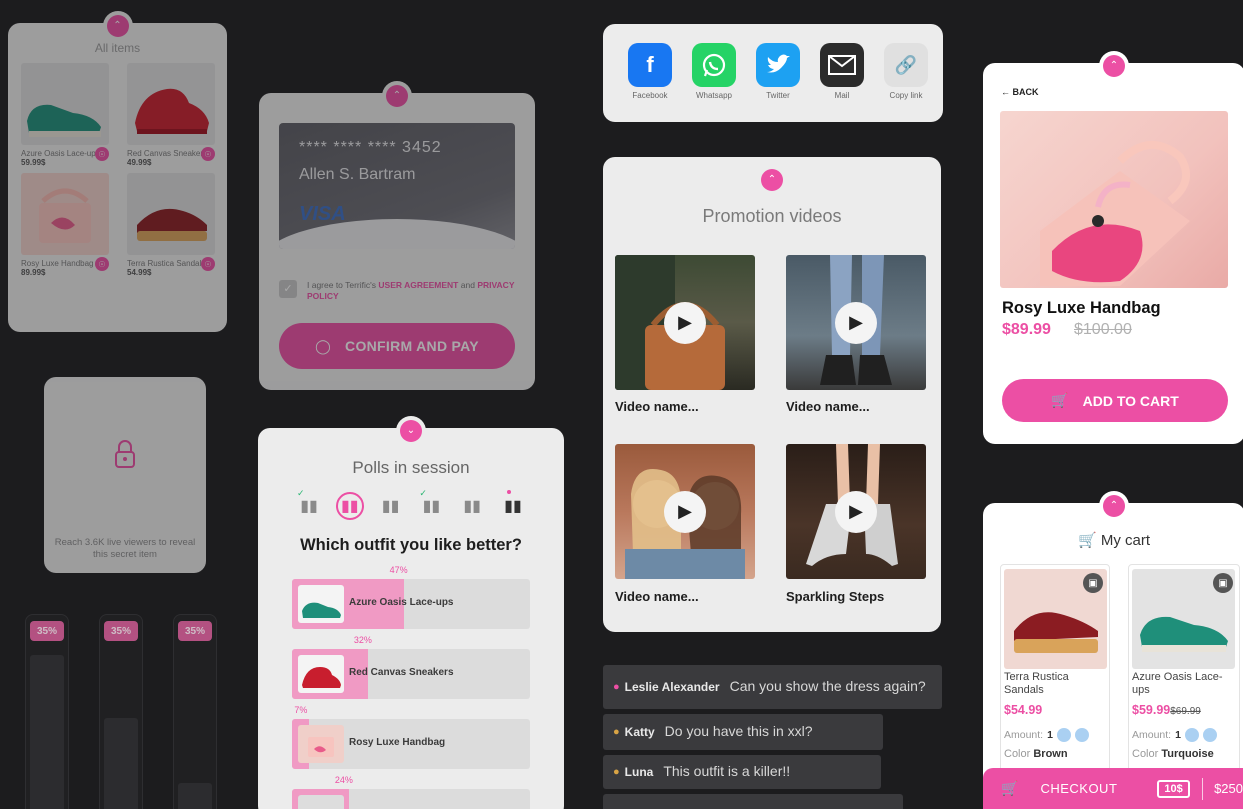 This screenshot has width=1243, height=809. What do you see at coordinates (906, 95) in the screenshot?
I see `share-label: Copy link` at bounding box center [906, 95].